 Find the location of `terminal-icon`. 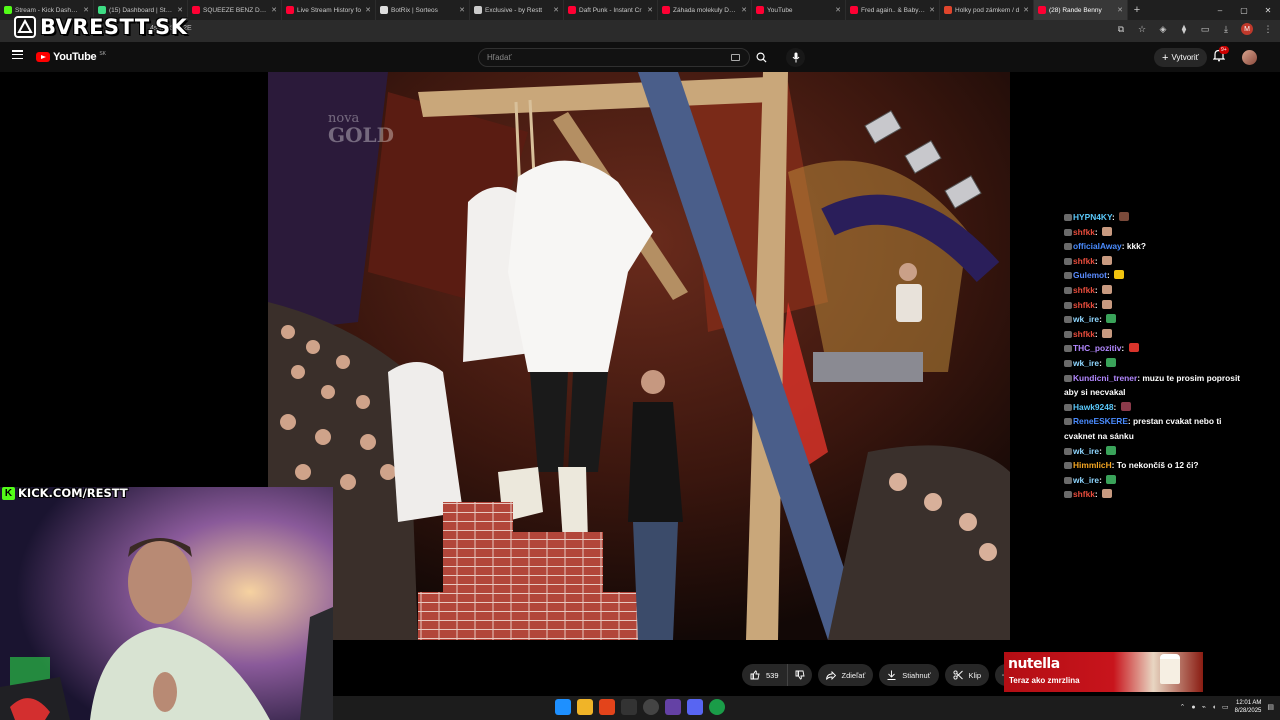

terminal-icon is located at coordinates (629, 707).